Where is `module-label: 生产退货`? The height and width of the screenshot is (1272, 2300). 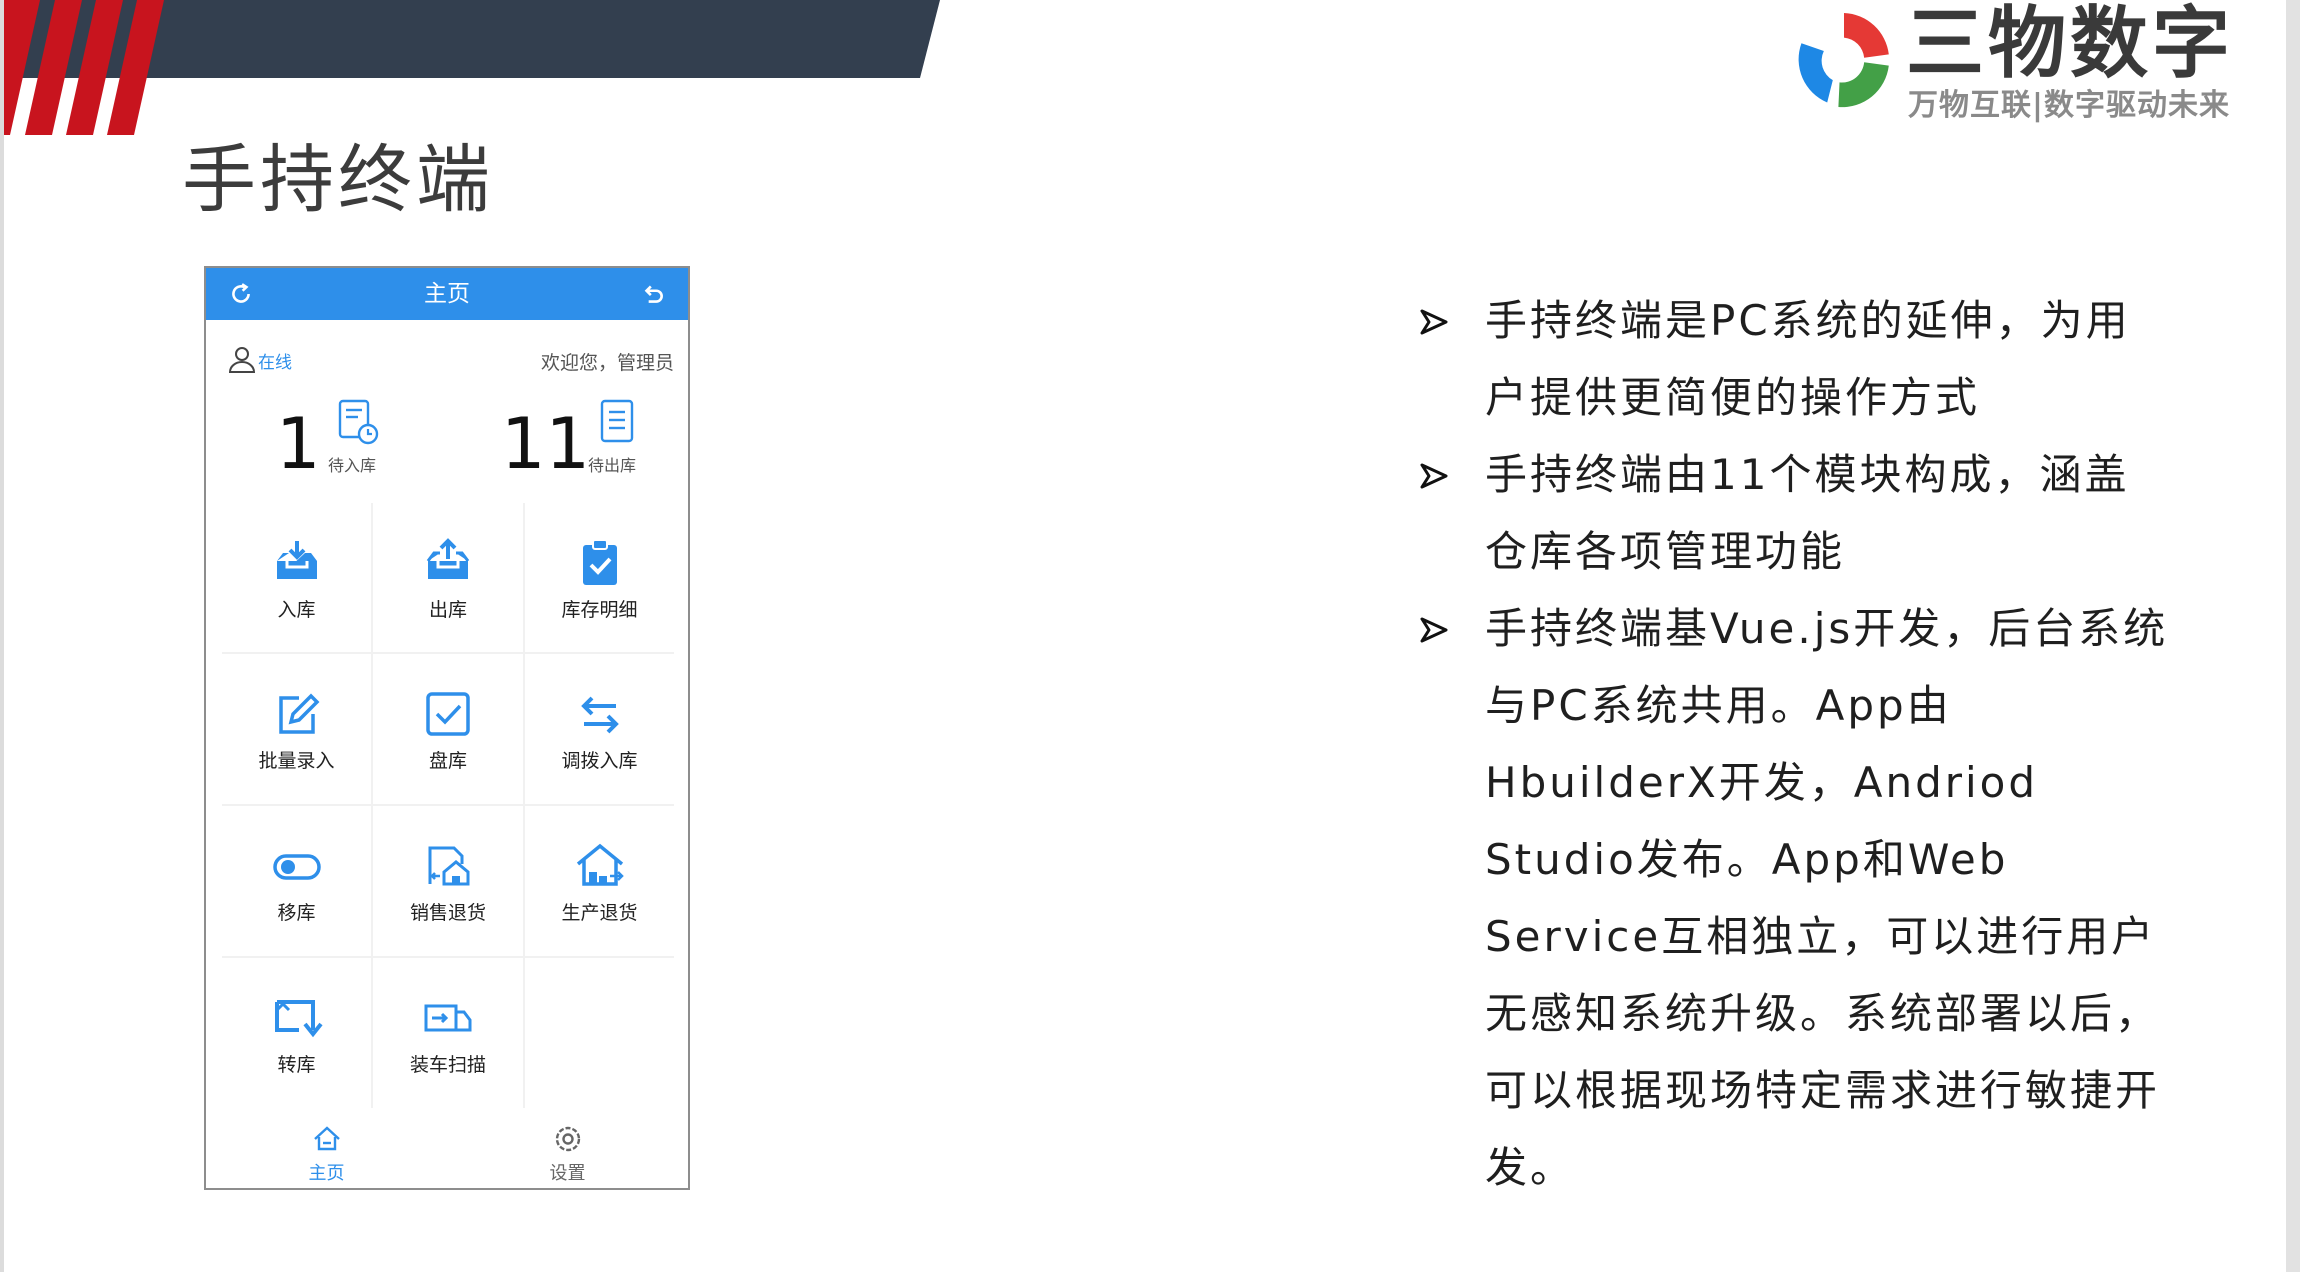
module-label: 生产退货 is located at coordinates (599, 913).